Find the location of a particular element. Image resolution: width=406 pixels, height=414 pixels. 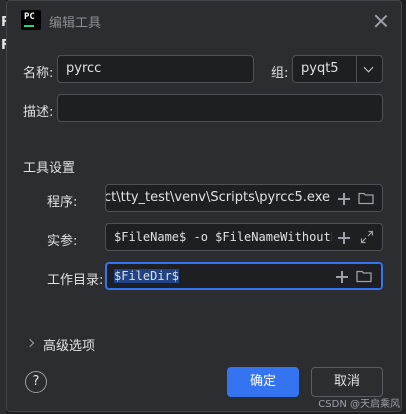

watermark: CSDN @天启乘风 is located at coordinates (359, 404).